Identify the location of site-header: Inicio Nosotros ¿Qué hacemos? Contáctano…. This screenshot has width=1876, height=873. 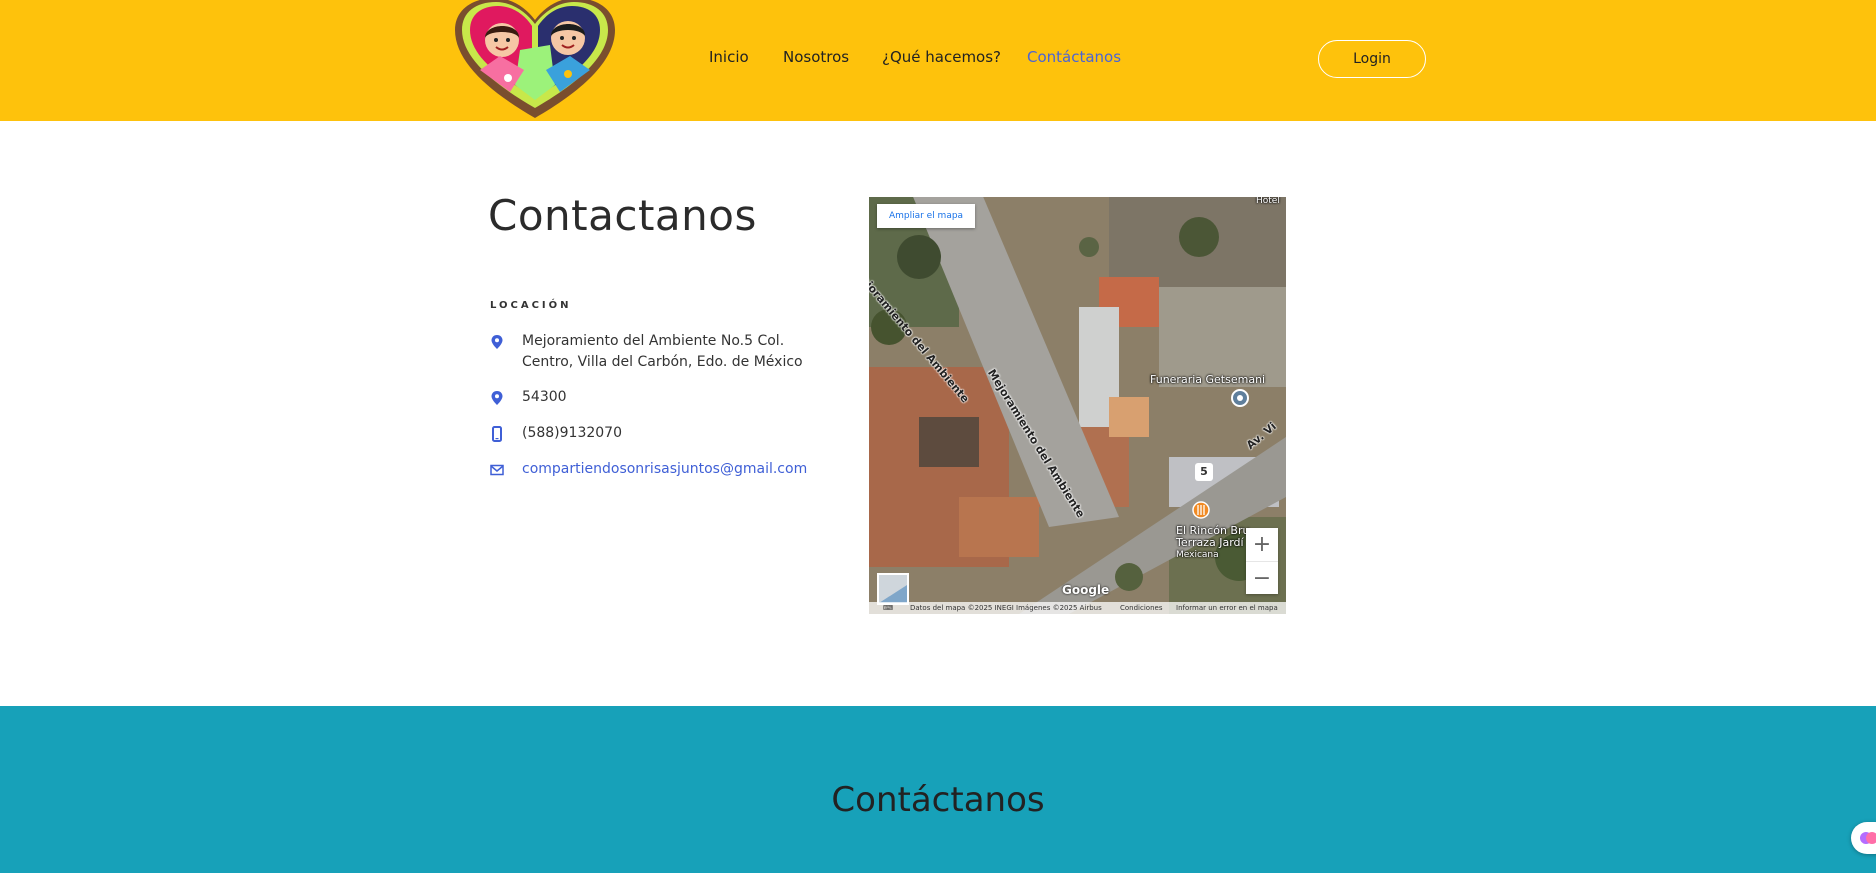
(938, 60).